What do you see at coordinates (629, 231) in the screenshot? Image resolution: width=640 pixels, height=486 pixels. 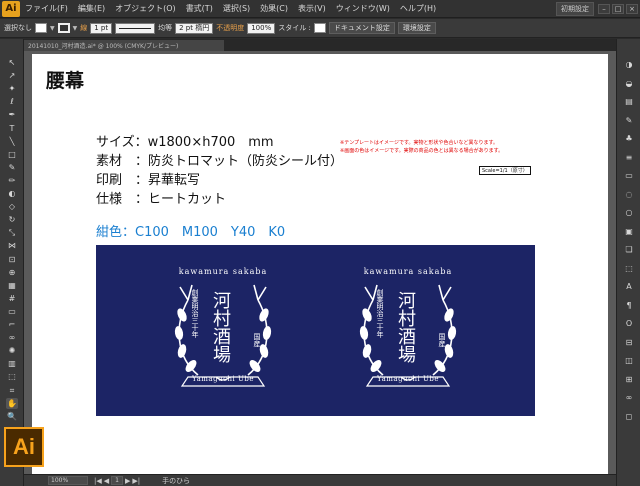 I see `graphic-styles-icon: ▣` at bounding box center [629, 231].